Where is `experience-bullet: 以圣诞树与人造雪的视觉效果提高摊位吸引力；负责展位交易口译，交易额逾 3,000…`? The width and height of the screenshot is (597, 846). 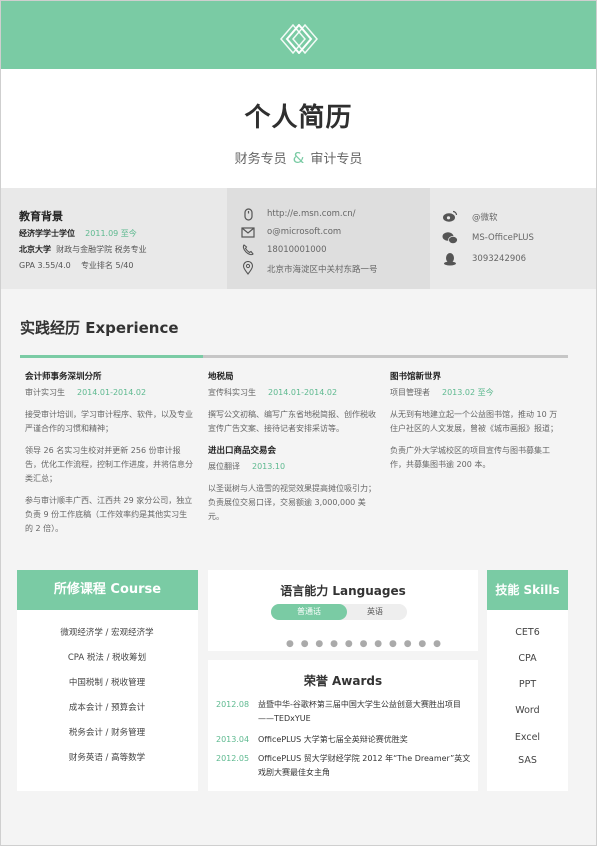
experience-bullet: 以圣诞树与人造雪的视觉效果提高摊位吸引力；负责展位交易口译，交易额逾 3,000… is located at coordinates (292, 502).